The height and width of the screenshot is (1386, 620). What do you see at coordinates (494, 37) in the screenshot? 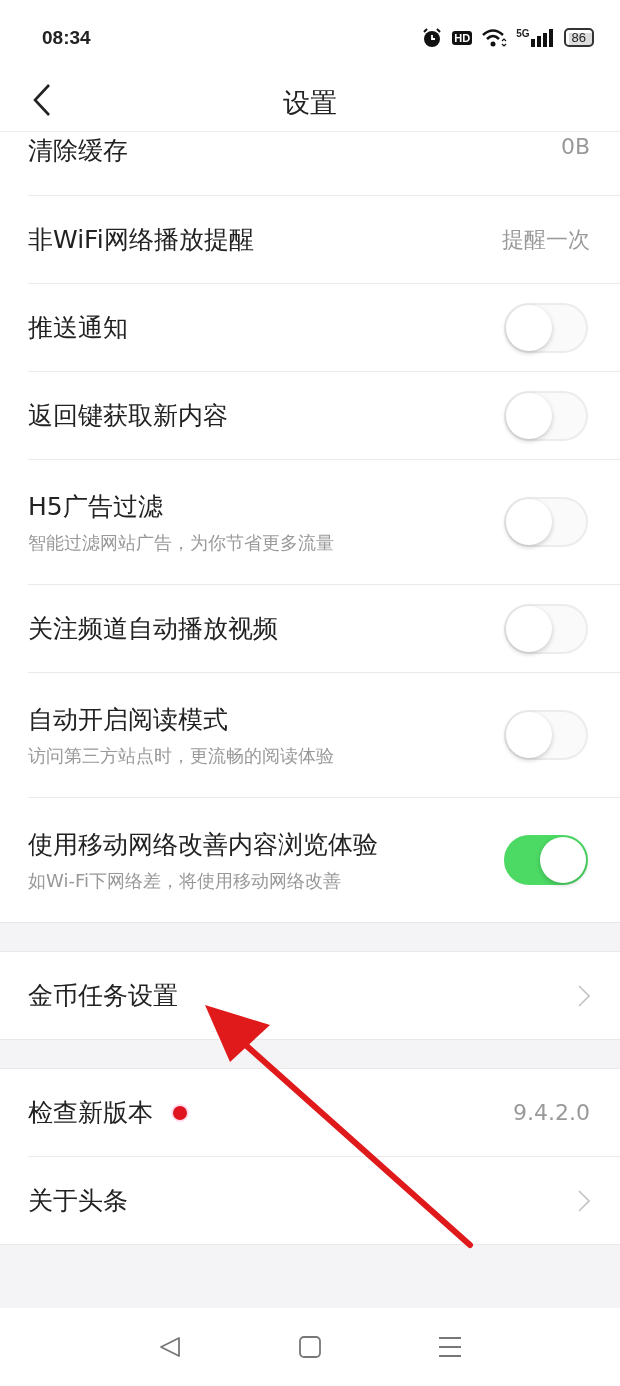
I see `wifi-icon` at bounding box center [494, 37].